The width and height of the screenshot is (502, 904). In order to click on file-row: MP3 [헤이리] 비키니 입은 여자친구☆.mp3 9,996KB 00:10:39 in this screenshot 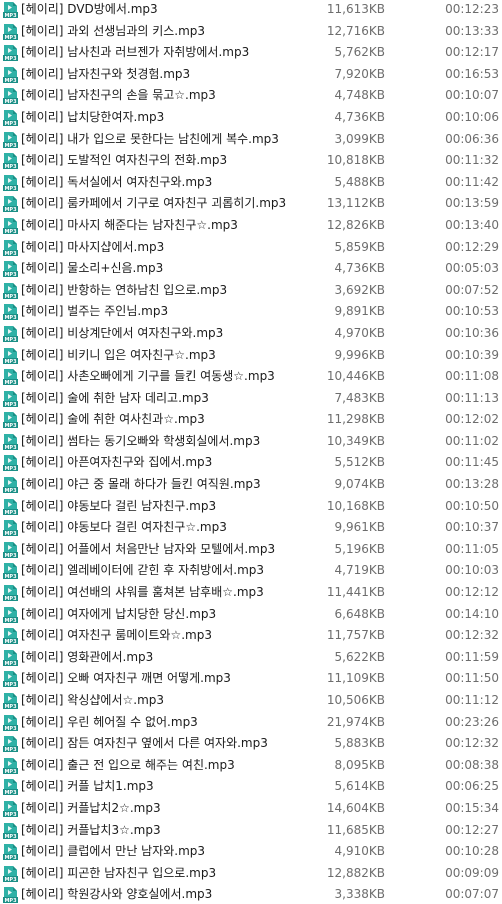, I will do `click(251, 356)`.